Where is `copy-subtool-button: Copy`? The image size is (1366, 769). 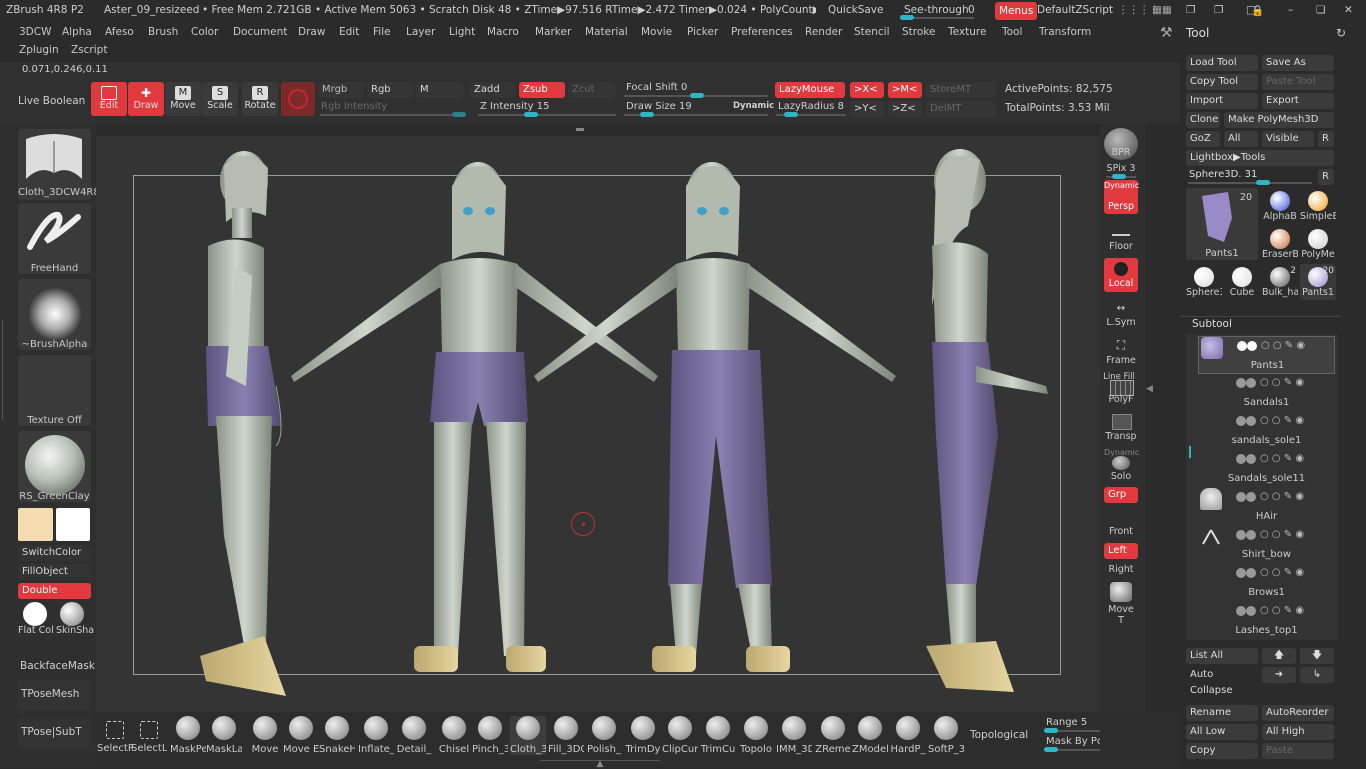
copy-subtool-button: Copy is located at coordinates (1222, 751).